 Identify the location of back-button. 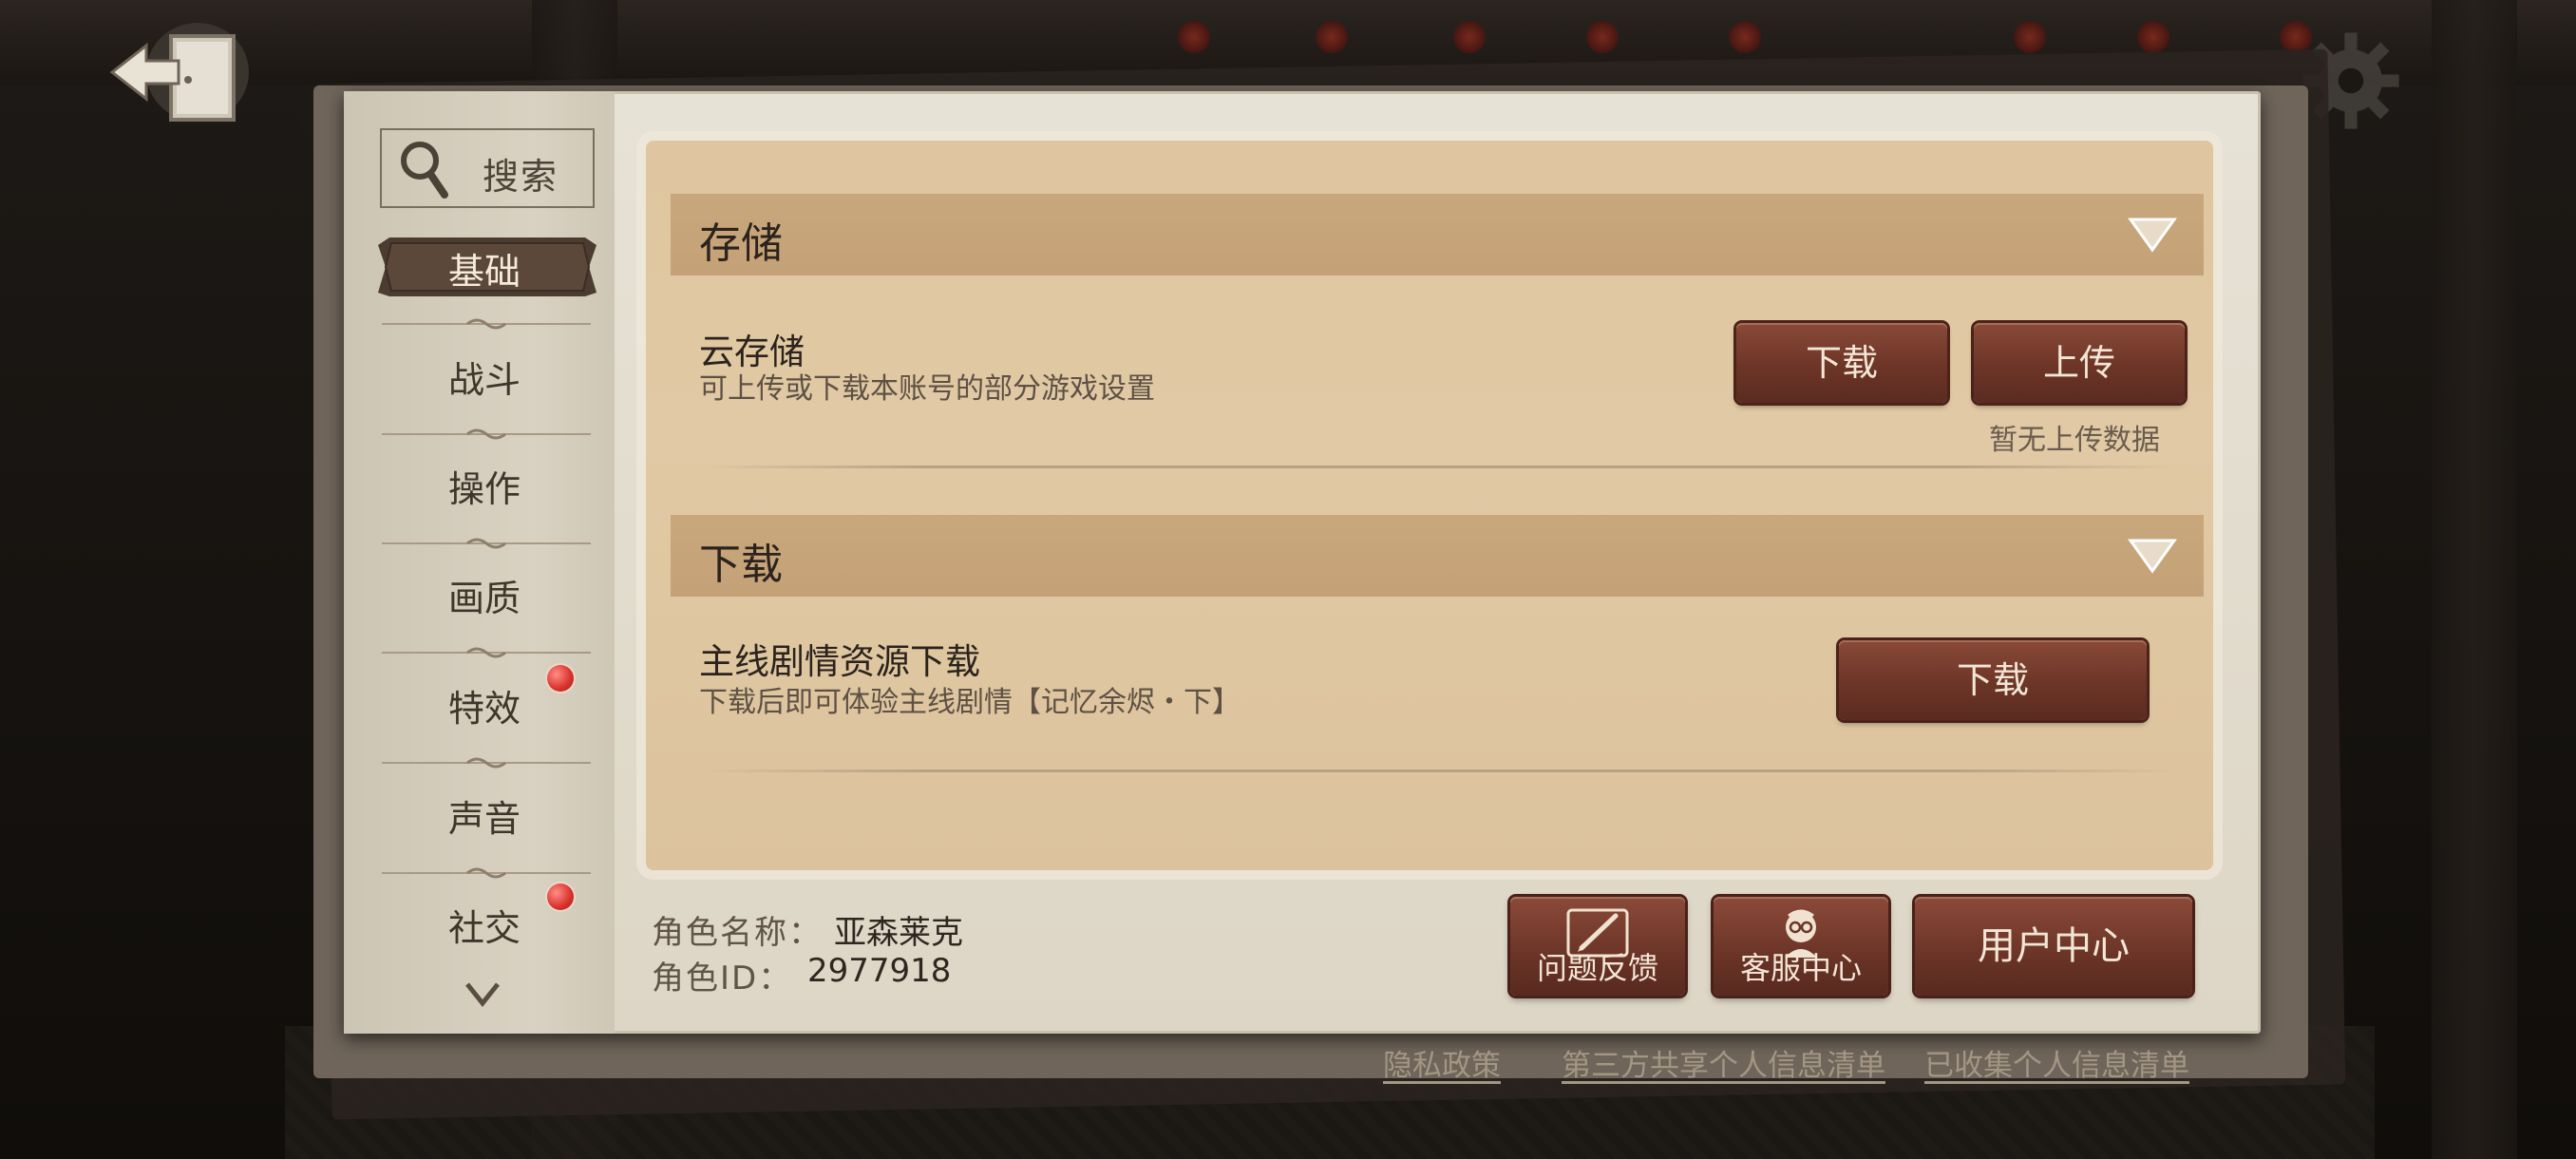
(180, 74).